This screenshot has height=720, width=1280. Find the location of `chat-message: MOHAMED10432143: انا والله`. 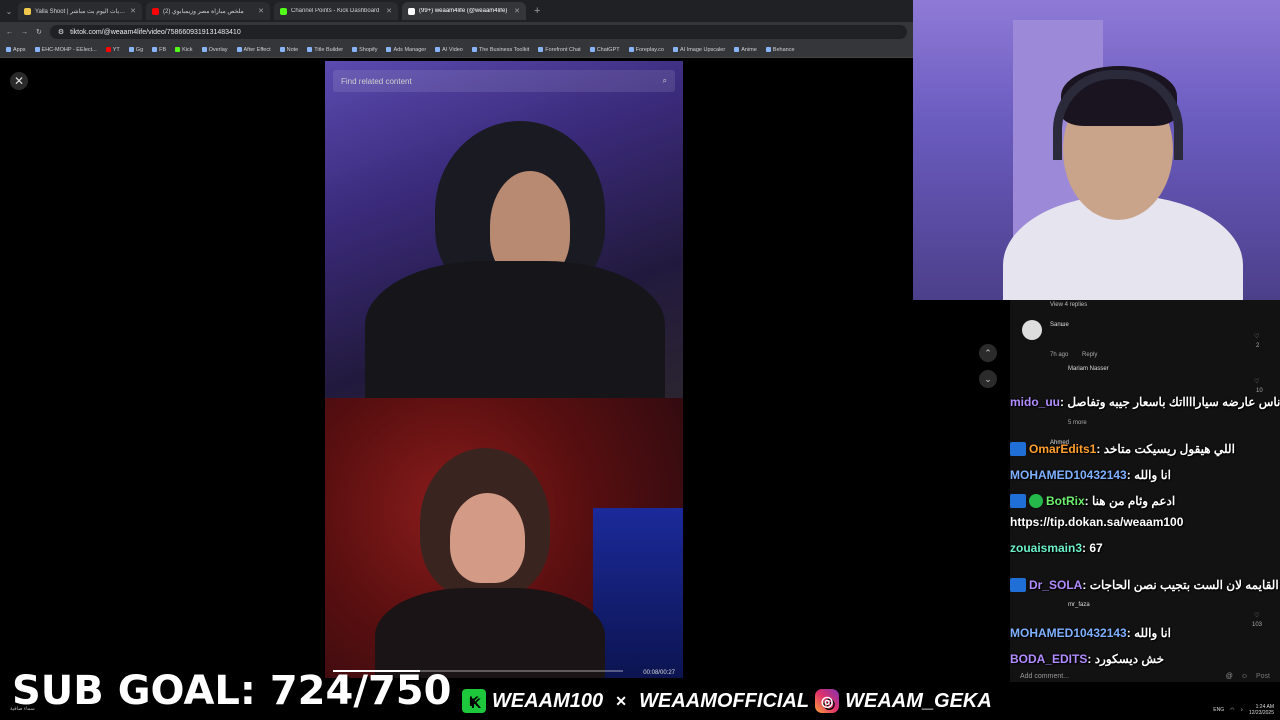

chat-message: MOHAMED10432143: انا والله is located at coordinates (1090, 633).